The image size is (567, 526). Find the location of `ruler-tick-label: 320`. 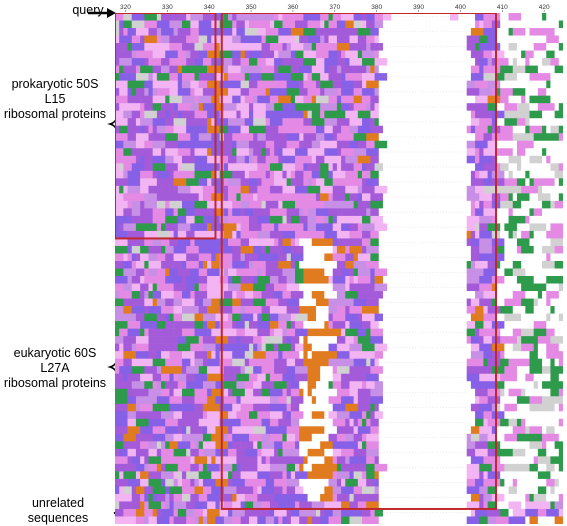

ruler-tick-label: 320 is located at coordinates (125, 7).